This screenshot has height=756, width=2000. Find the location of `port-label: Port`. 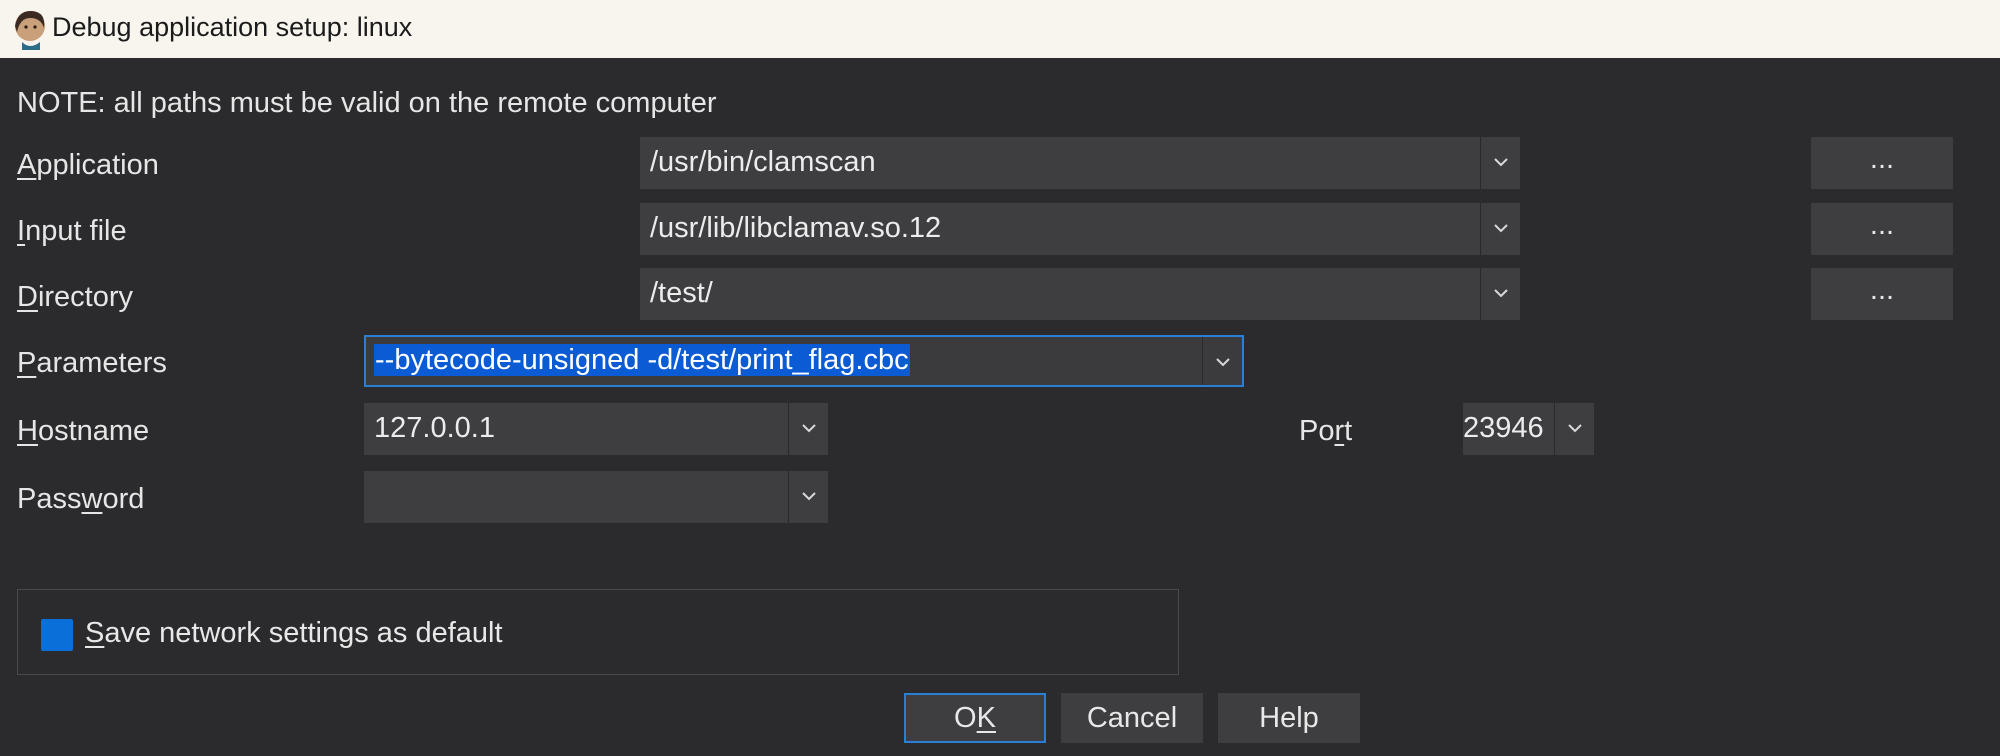

port-label: Port is located at coordinates (1325, 431).